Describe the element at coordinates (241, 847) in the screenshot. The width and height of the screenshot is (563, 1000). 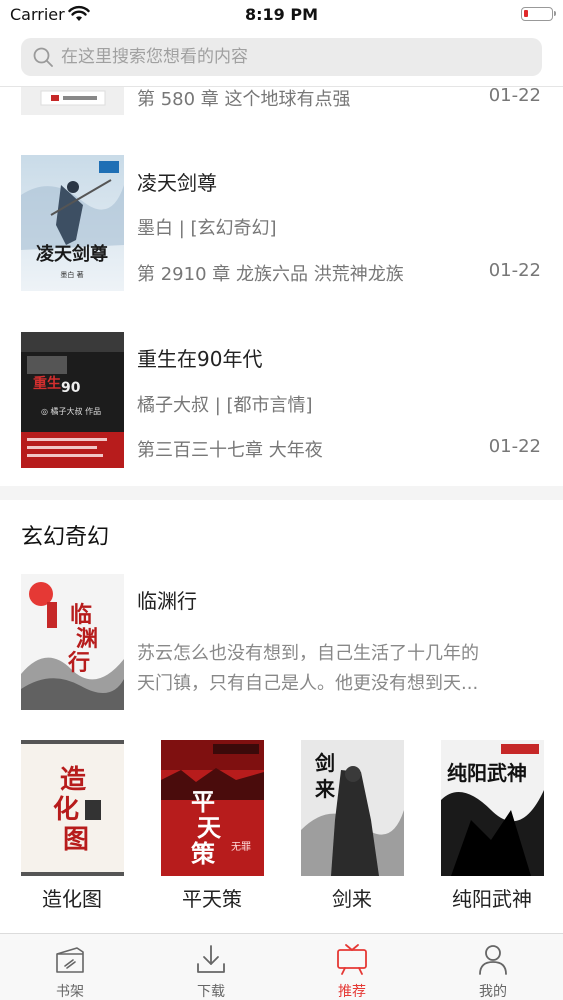
I see `svg-text: 无罪` at that location.